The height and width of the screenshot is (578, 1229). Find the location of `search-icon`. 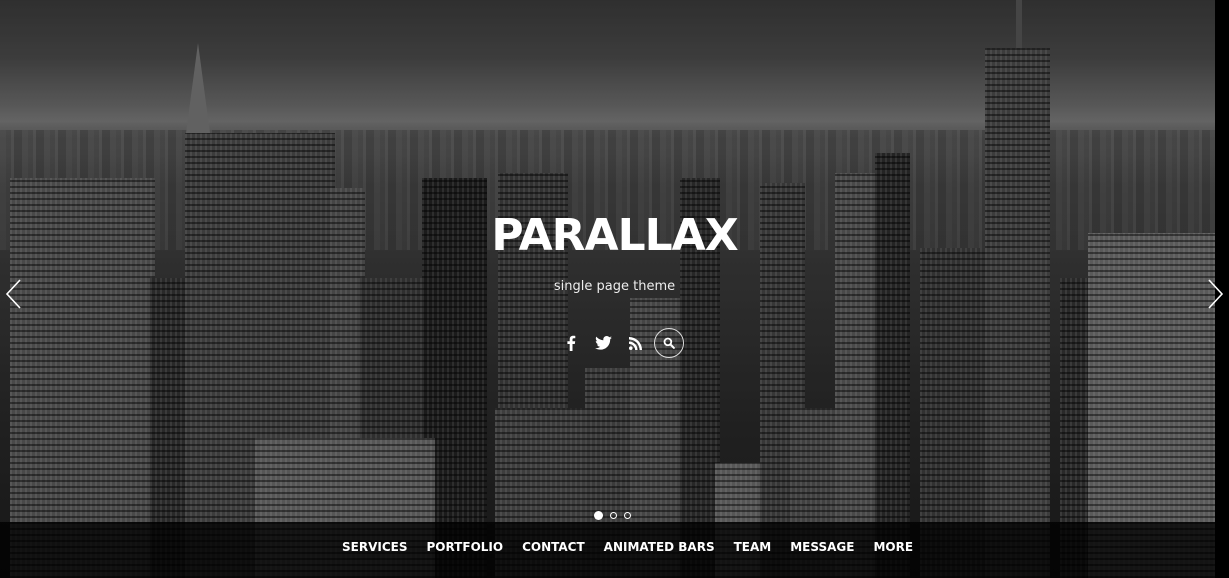

search-icon is located at coordinates (669, 343).